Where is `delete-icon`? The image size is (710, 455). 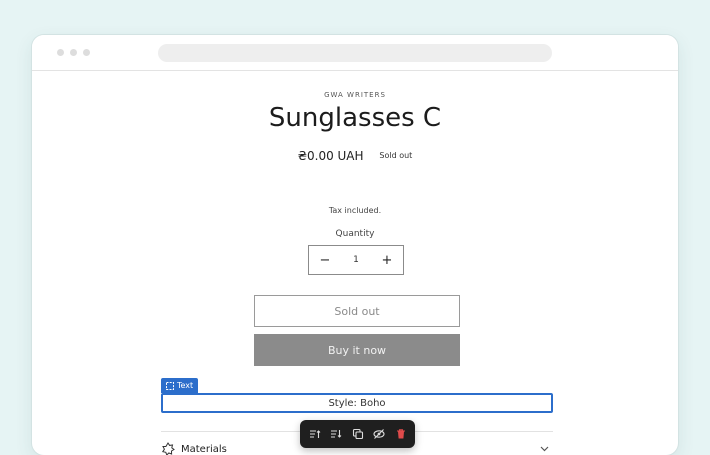 delete-icon is located at coordinates (401, 434).